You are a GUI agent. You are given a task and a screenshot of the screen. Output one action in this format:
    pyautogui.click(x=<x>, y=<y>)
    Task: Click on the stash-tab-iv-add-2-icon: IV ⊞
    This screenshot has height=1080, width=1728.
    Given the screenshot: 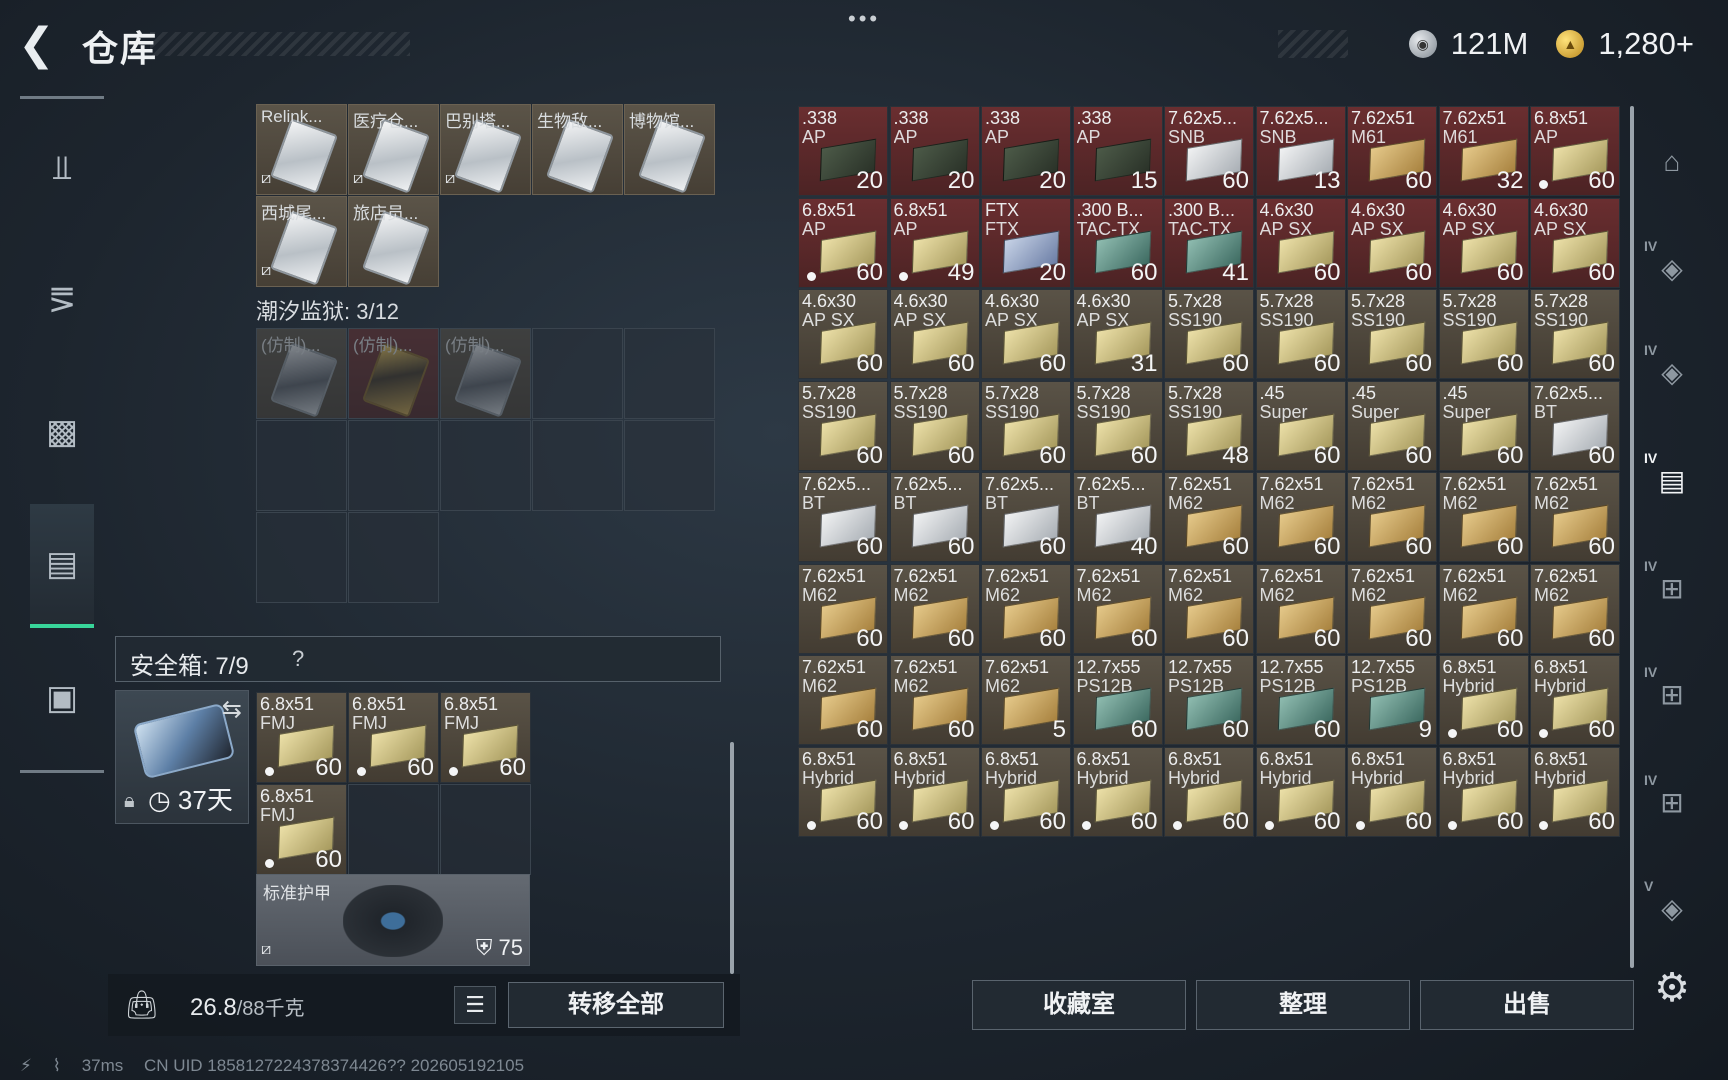 What is the action you would take?
    pyautogui.click(x=1672, y=694)
    